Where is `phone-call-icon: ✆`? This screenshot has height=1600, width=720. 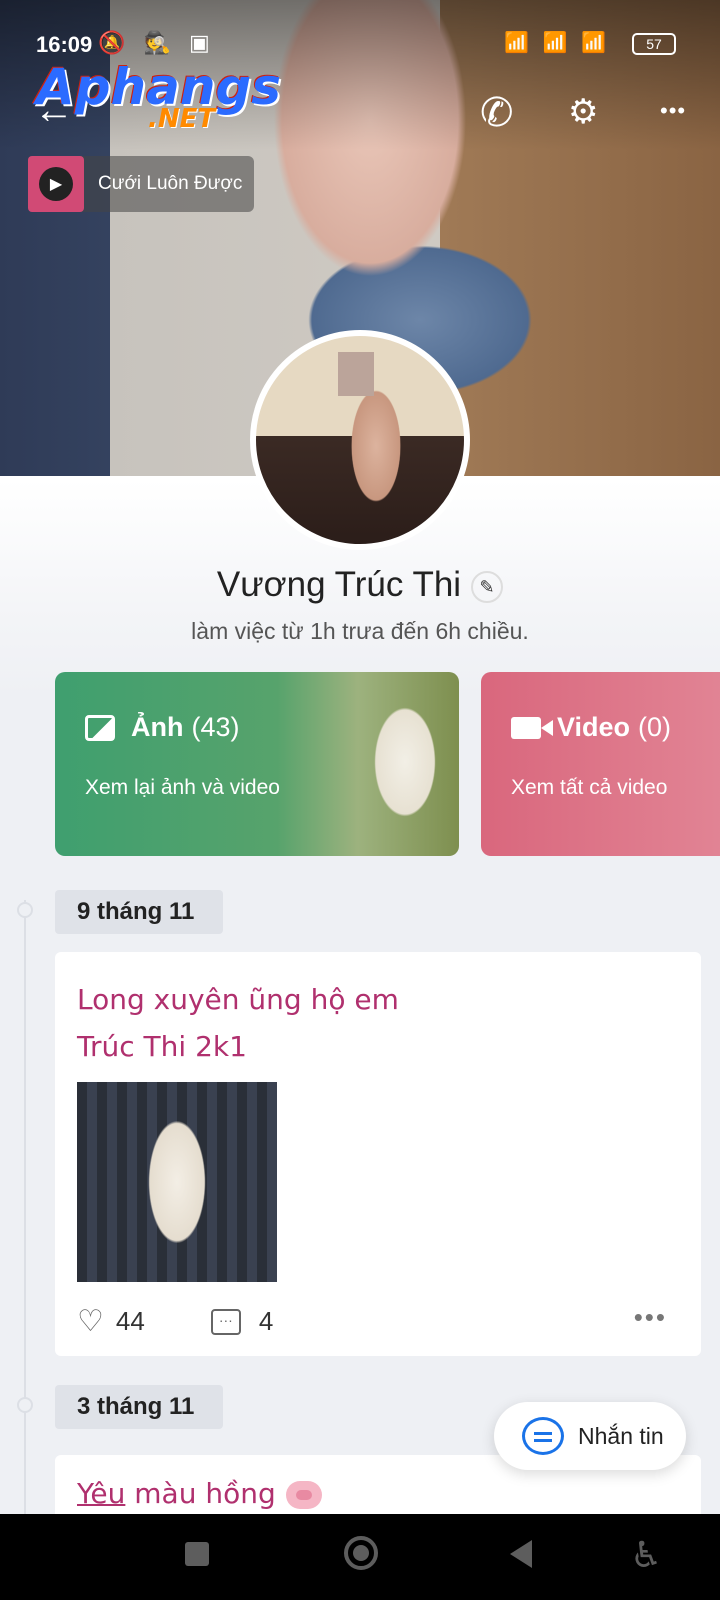
phone-call-icon: ✆ is located at coordinates (497, 113).